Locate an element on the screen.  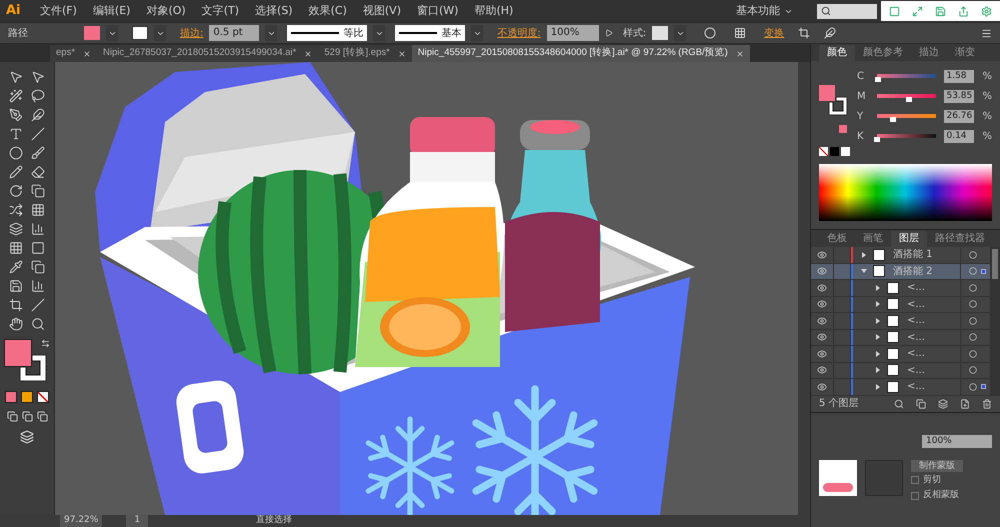
search-field is located at coordinates (847, 11).